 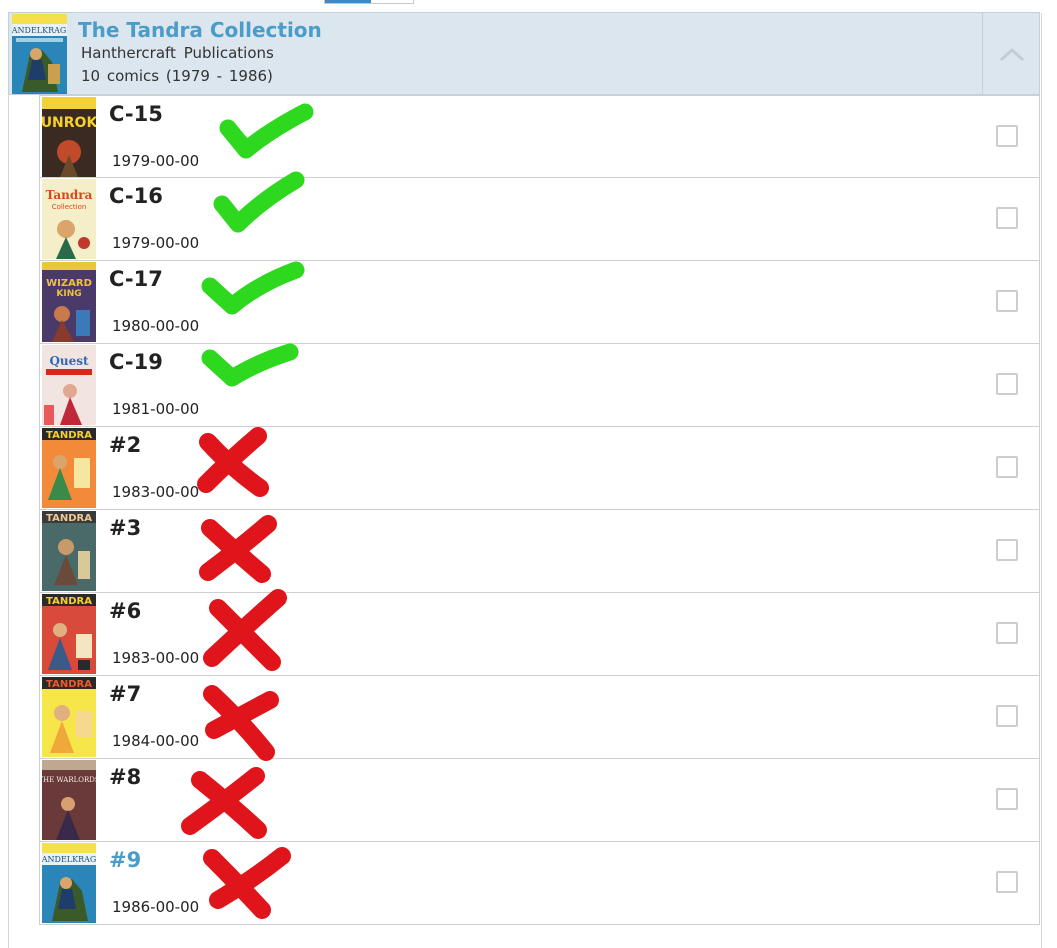 What do you see at coordinates (348, 1) in the screenshot?
I see `active-tab-indicator` at bounding box center [348, 1].